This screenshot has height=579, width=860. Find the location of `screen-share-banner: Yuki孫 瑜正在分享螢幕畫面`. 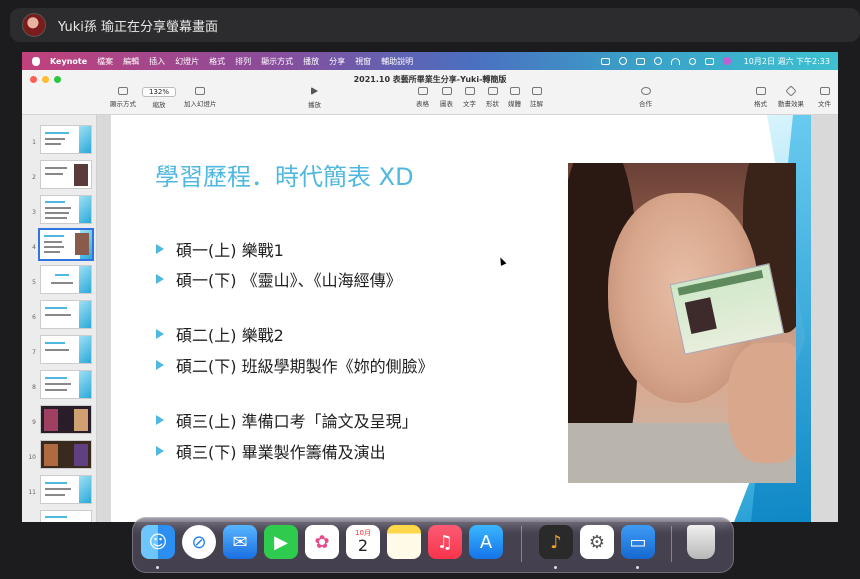

screen-share-banner: Yuki孫 瑜正在分享螢幕畫面 is located at coordinates (435, 25).